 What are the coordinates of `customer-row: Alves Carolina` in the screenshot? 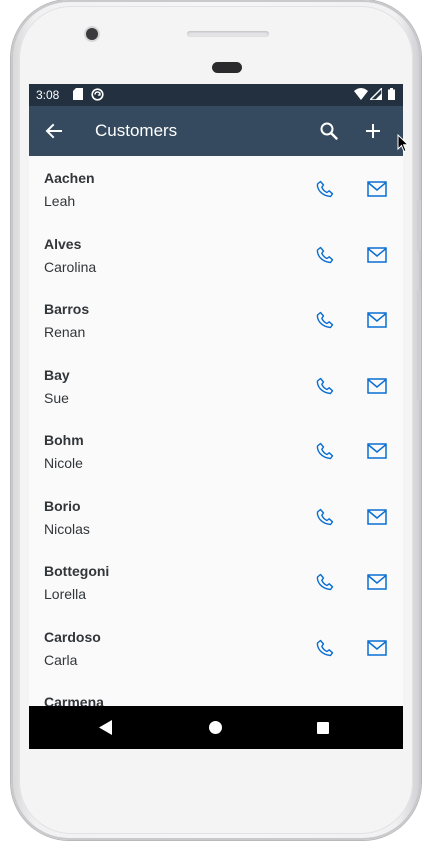 It's located at (216, 255).